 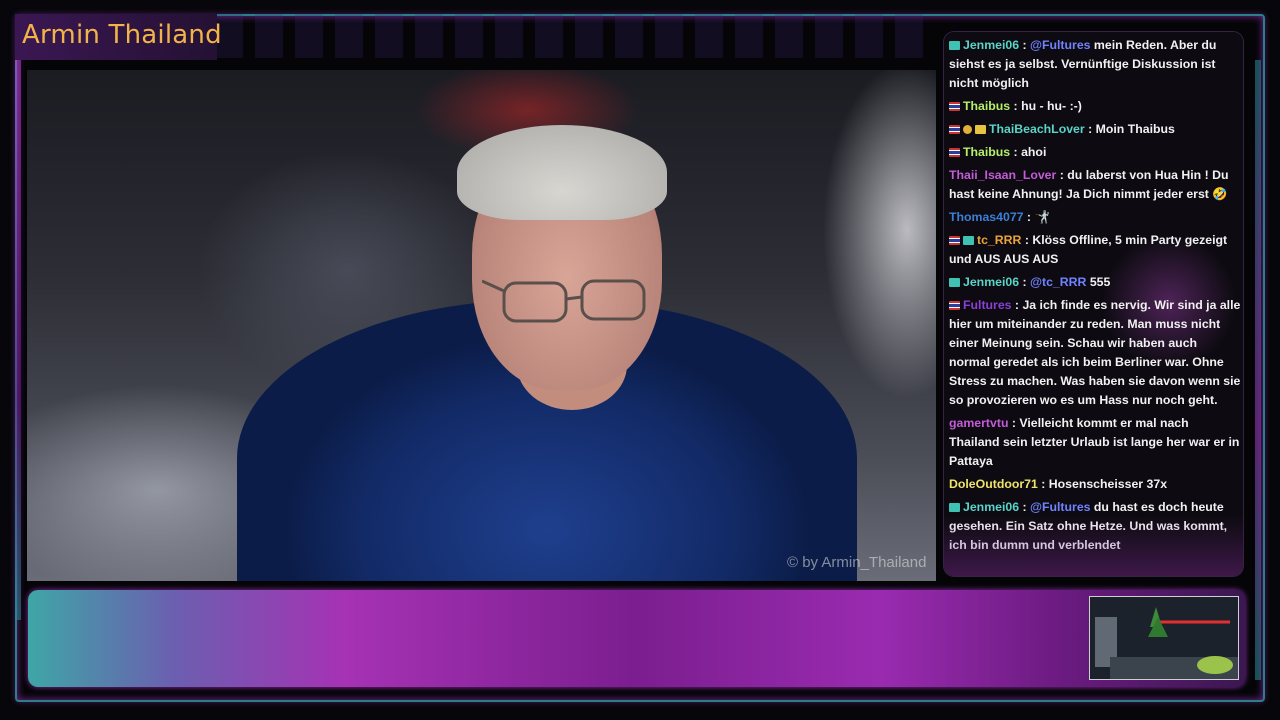 I want to click on crown-badge-icon, so click(x=980, y=130).